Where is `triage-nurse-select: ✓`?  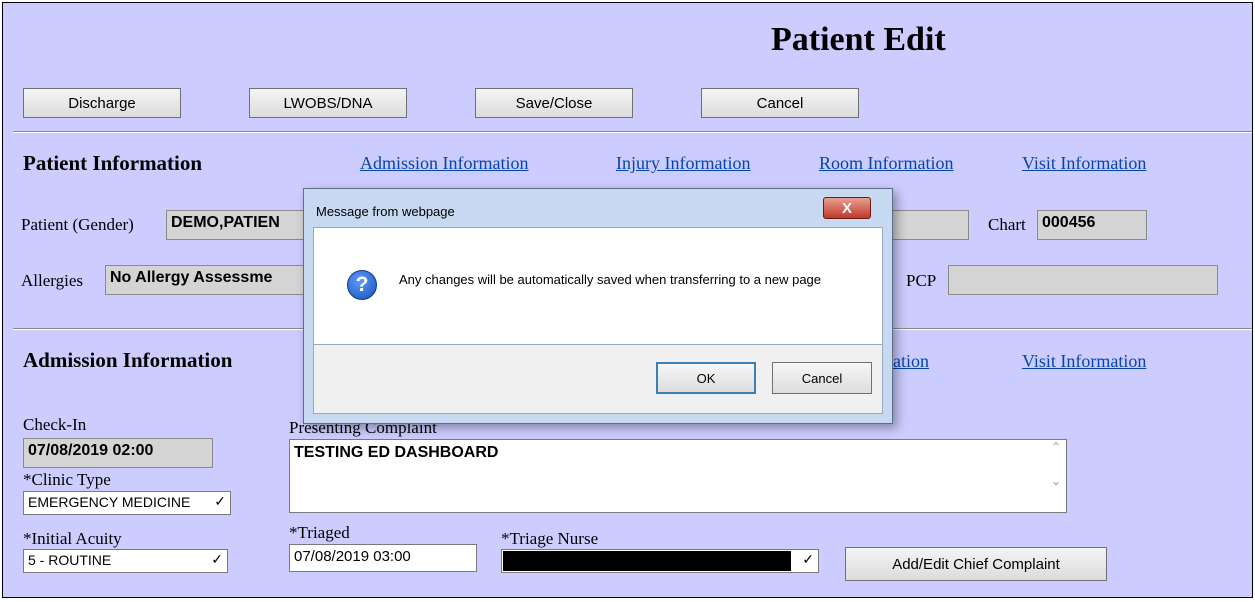 triage-nurse-select: ✓ is located at coordinates (660, 561).